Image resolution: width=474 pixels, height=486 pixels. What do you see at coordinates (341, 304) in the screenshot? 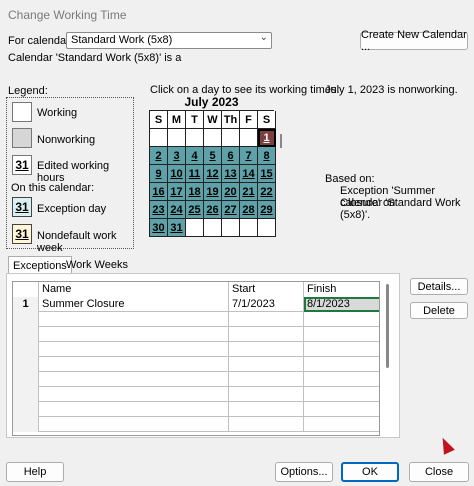
I see `cell-finish: 8/1/2023` at bounding box center [341, 304].